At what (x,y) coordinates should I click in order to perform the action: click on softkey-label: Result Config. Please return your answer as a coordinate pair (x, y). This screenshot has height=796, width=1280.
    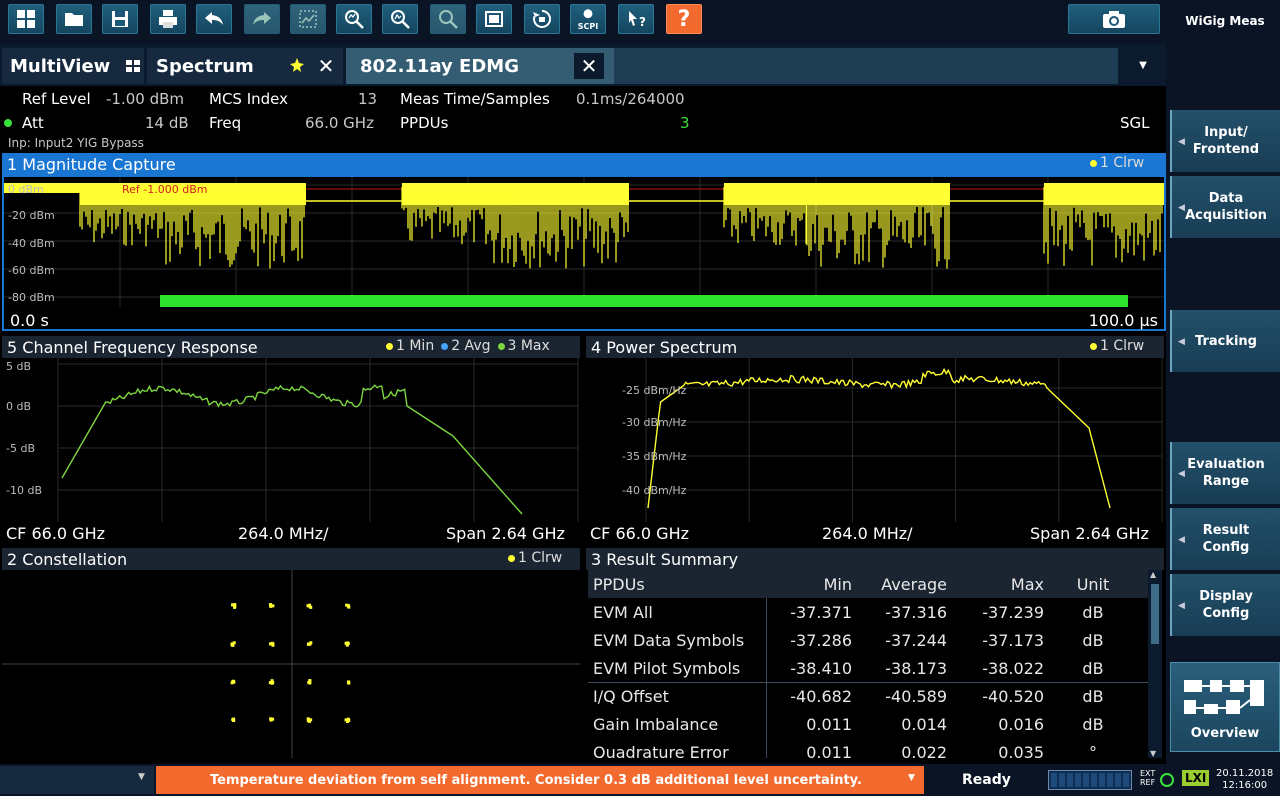
    Looking at the image, I should click on (1226, 539).